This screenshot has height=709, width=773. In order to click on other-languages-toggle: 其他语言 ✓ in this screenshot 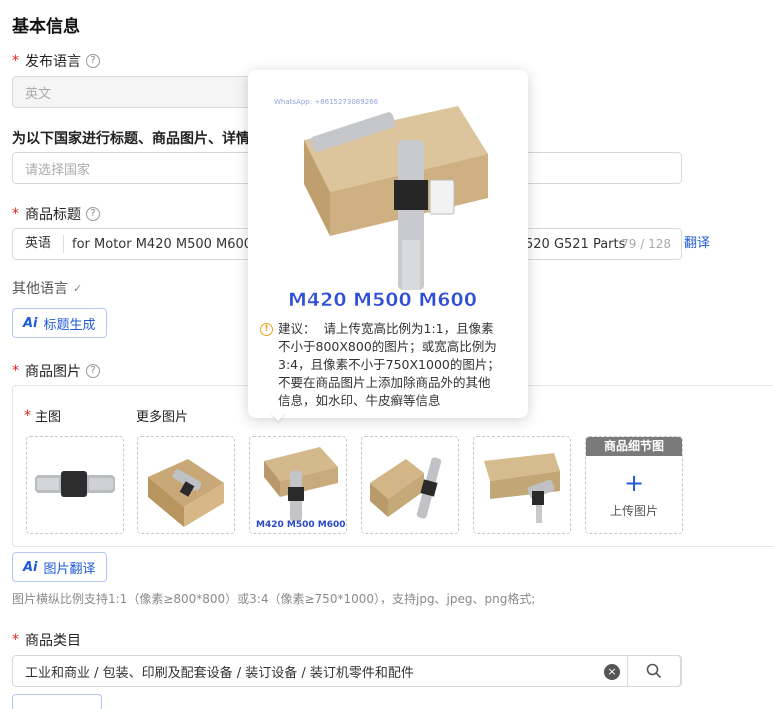, I will do `click(47, 288)`.